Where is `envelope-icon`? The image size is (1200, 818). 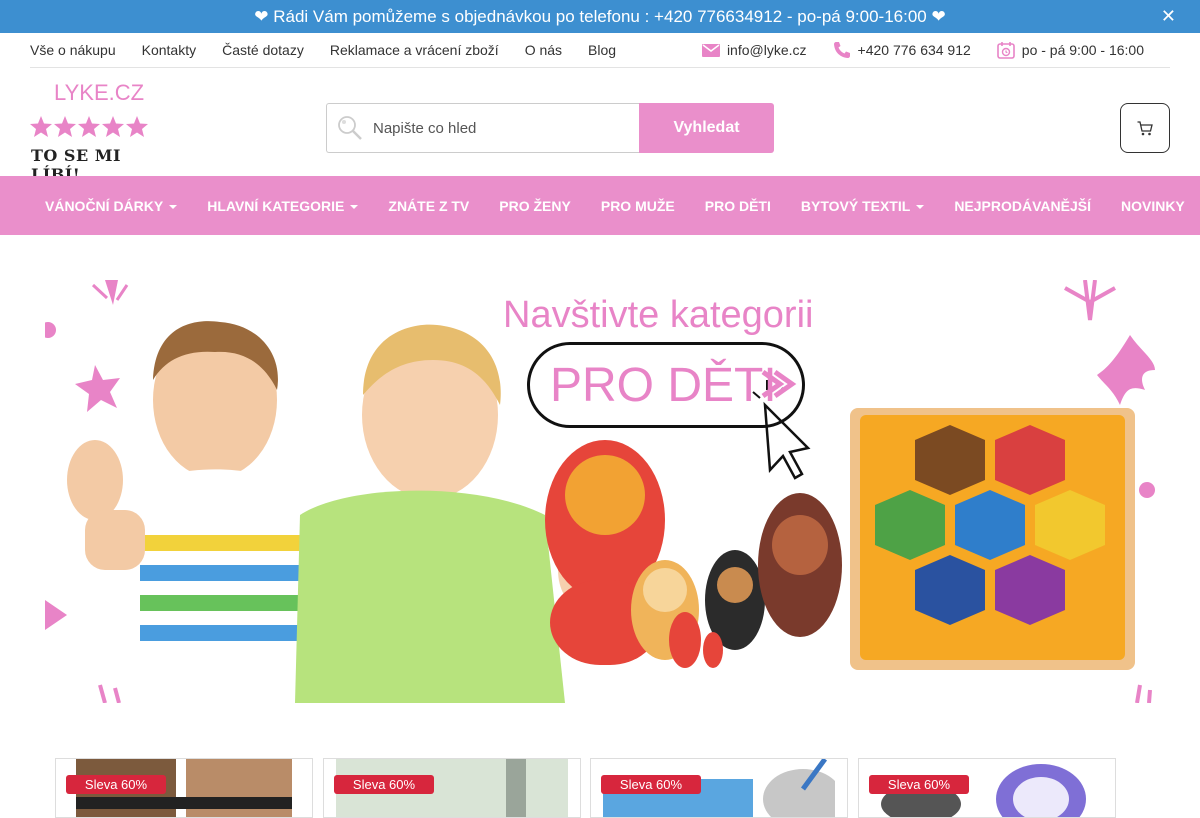 envelope-icon is located at coordinates (710, 50).